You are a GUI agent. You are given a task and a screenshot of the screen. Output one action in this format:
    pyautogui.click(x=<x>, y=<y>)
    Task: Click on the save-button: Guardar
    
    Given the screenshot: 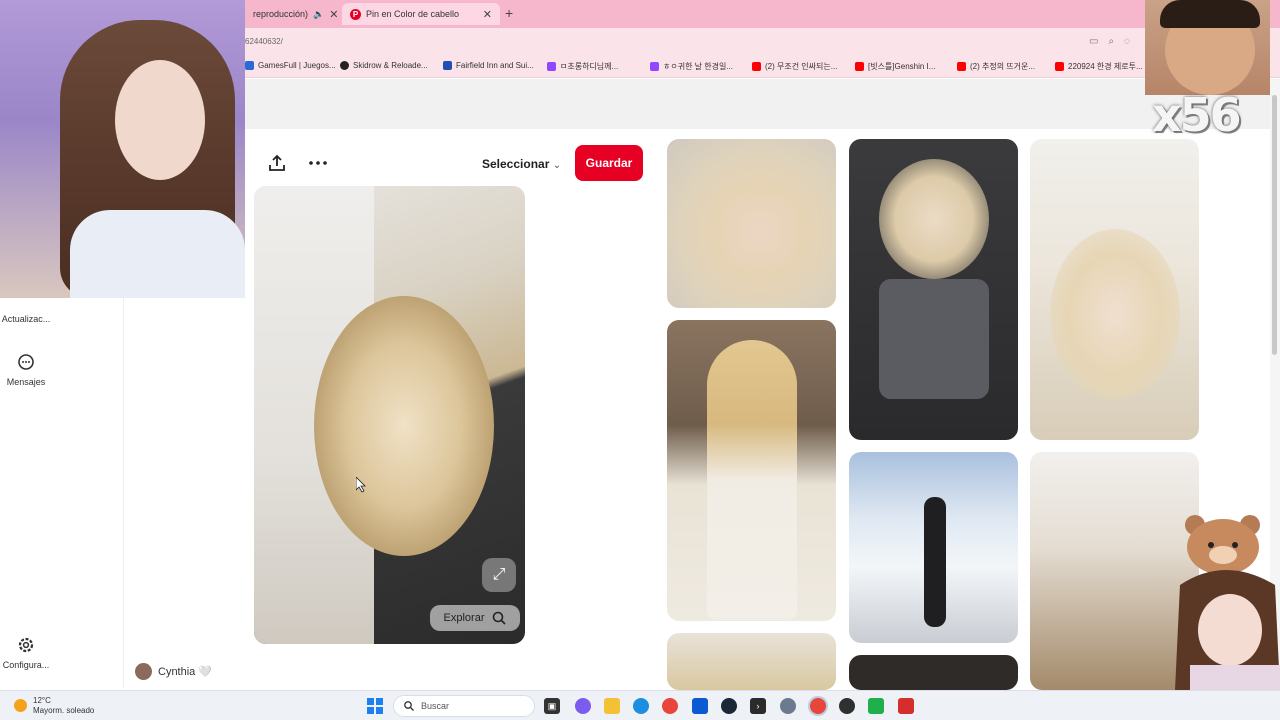 What is the action you would take?
    pyautogui.click(x=609, y=163)
    